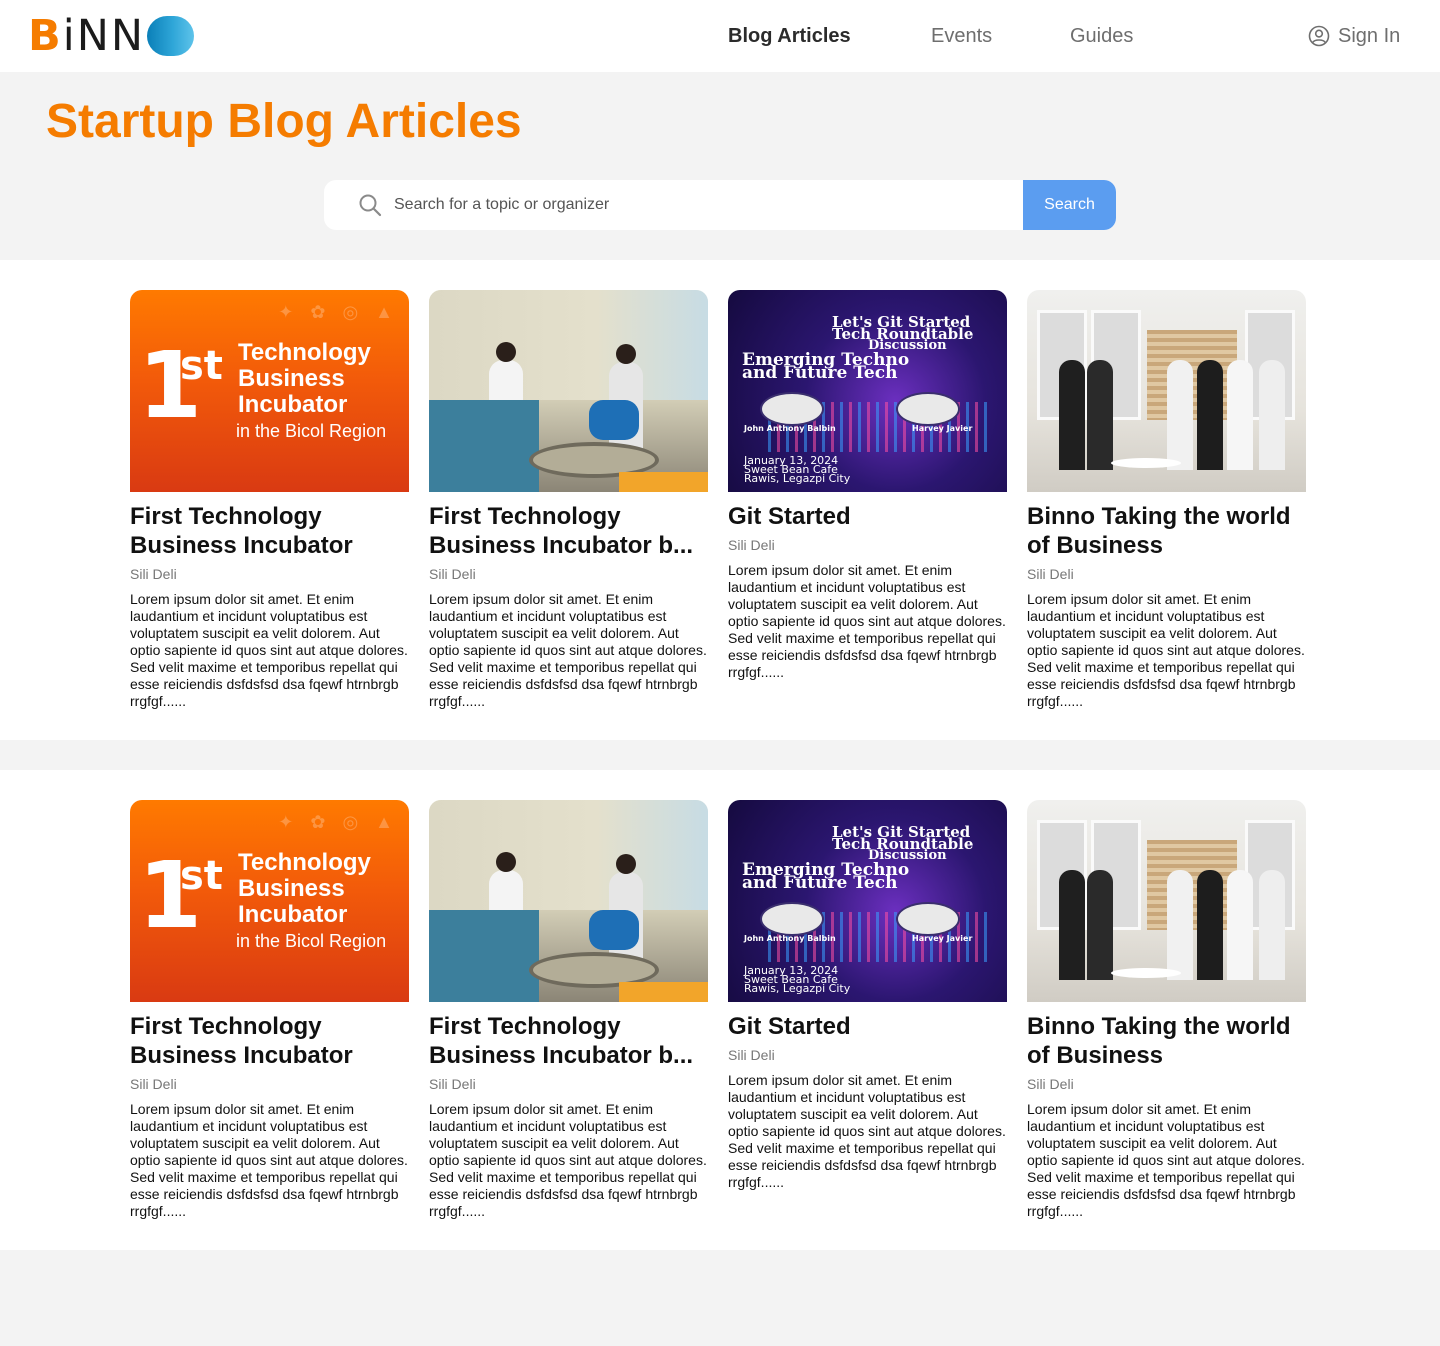 This screenshot has width=1440, height=1346. What do you see at coordinates (961, 36) in the screenshot?
I see `nav-events: Events` at bounding box center [961, 36].